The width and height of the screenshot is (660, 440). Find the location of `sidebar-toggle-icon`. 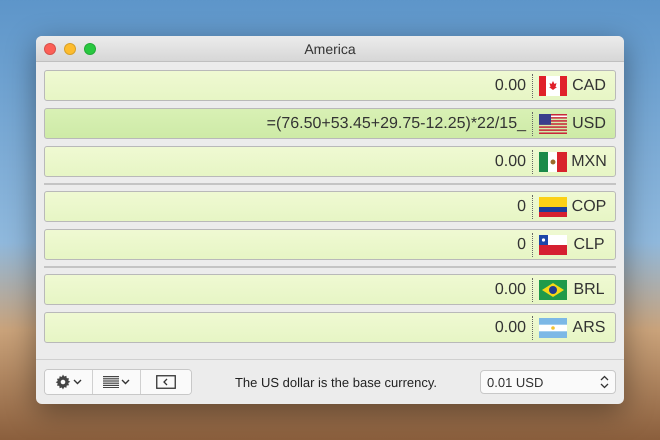

sidebar-toggle-icon is located at coordinates (166, 382).